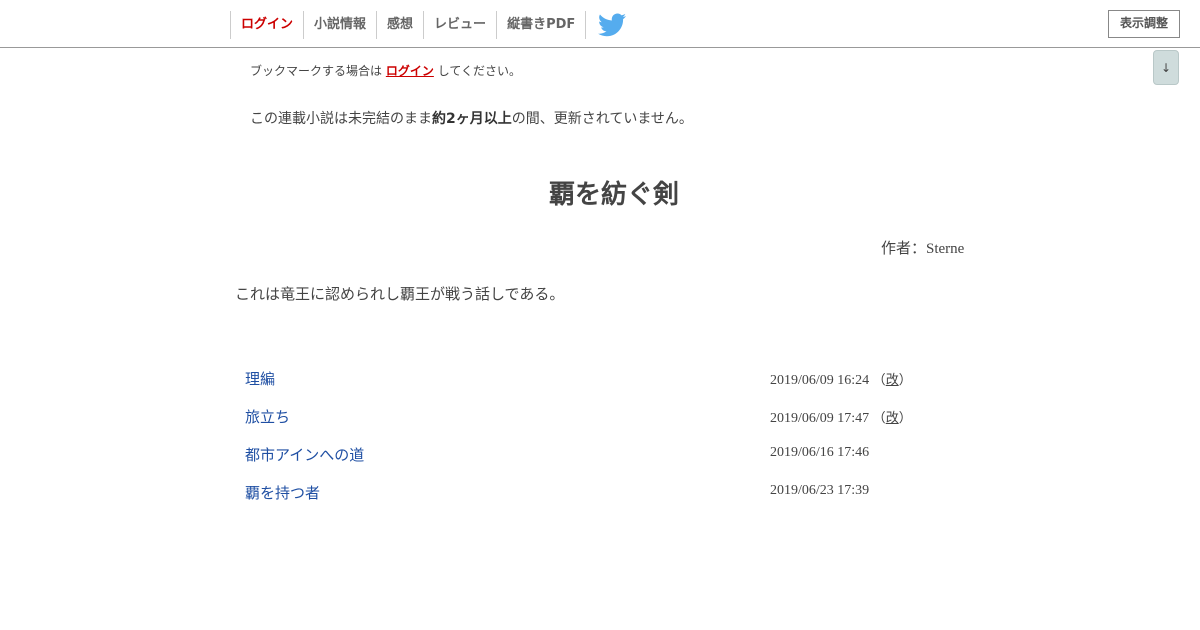 Image resolution: width=1200 pixels, height=630 pixels. Describe the element at coordinates (602, 119) in the screenshot. I see `notice-suffix: の間、更新されていません。` at that location.